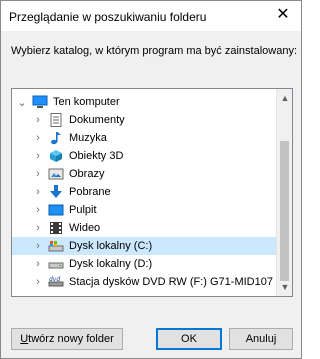 The image size is (320, 359). What do you see at coordinates (284, 287) in the screenshot?
I see `scroll-down-icon: ▼` at bounding box center [284, 287].